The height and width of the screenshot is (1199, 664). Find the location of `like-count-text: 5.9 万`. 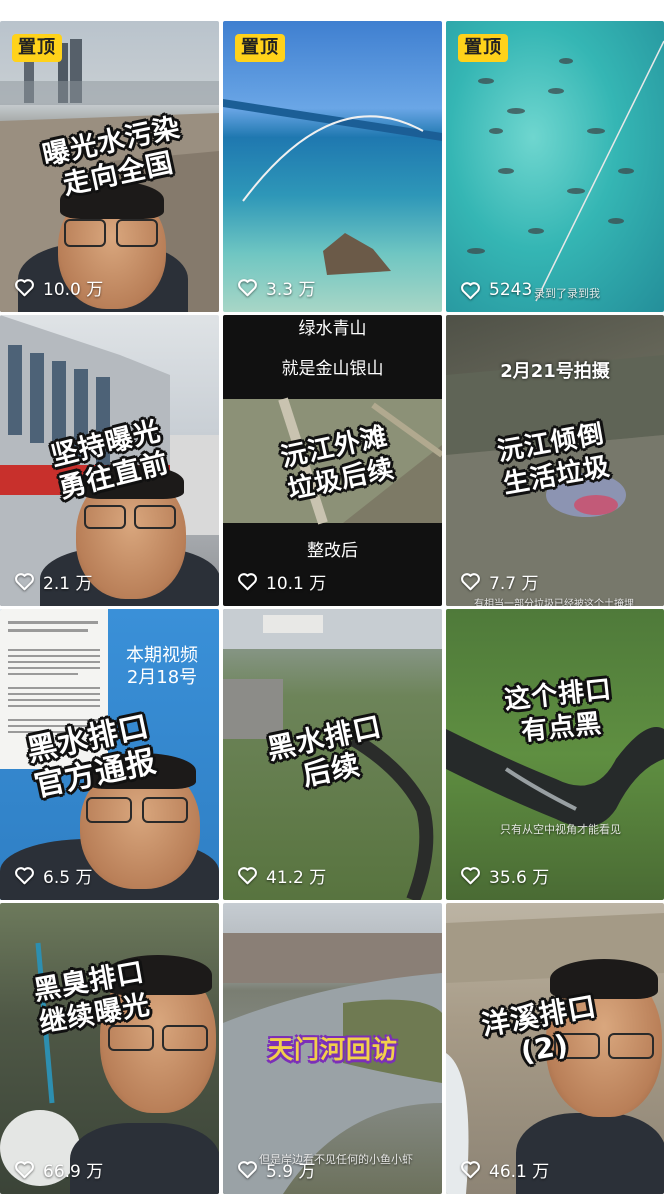

like-count-text: 5.9 万 is located at coordinates (291, 1172).